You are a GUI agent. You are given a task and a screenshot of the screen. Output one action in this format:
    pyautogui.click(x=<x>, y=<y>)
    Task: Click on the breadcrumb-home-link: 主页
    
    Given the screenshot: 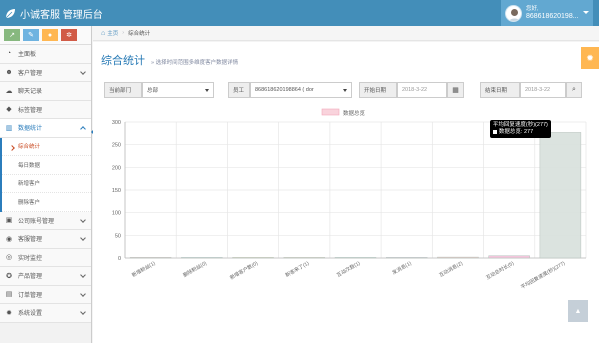 What is the action you would take?
    pyautogui.click(x=112, y=33)
    